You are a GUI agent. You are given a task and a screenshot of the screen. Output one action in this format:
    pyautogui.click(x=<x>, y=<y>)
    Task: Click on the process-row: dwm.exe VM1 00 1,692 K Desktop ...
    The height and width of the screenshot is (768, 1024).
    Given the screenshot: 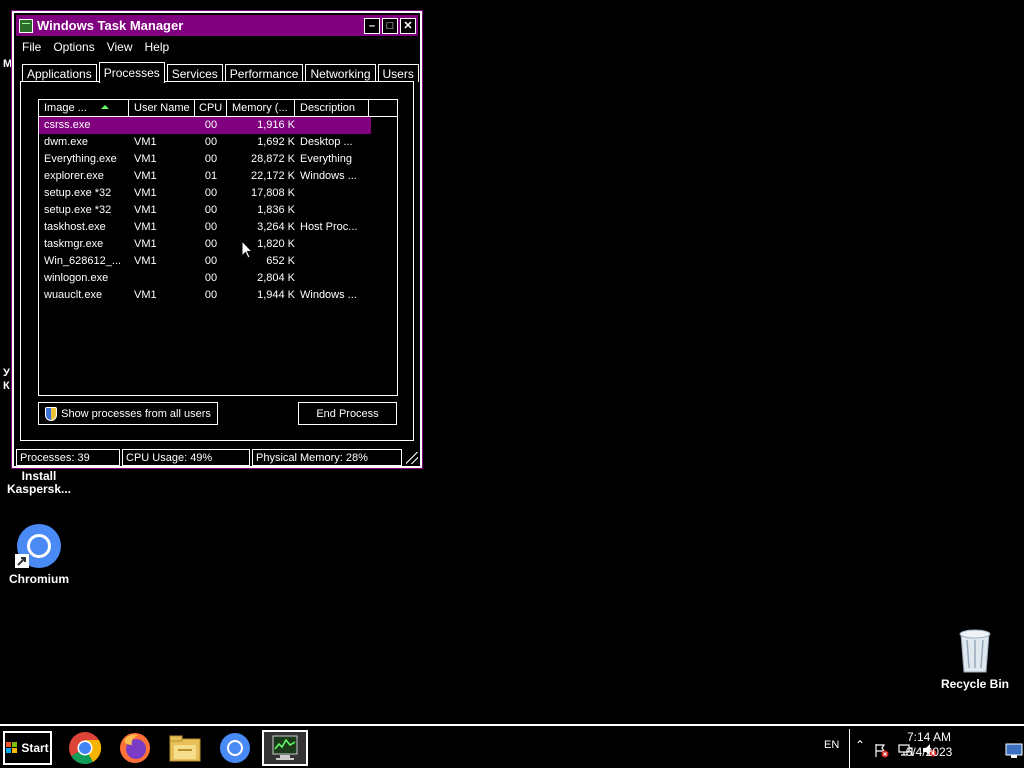 What is the action you would take?
    pyautogui.click(x=218, y=142)
    